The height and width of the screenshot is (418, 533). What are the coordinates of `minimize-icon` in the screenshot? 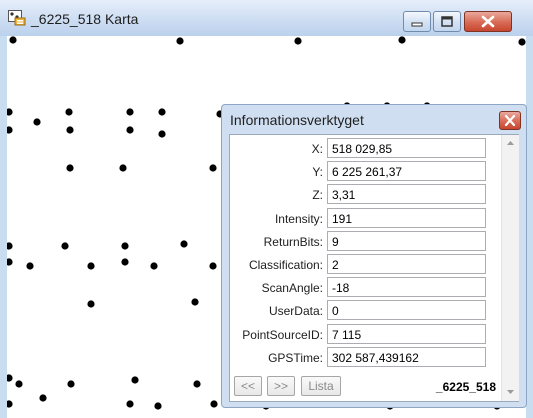 It's located at (417, 24).